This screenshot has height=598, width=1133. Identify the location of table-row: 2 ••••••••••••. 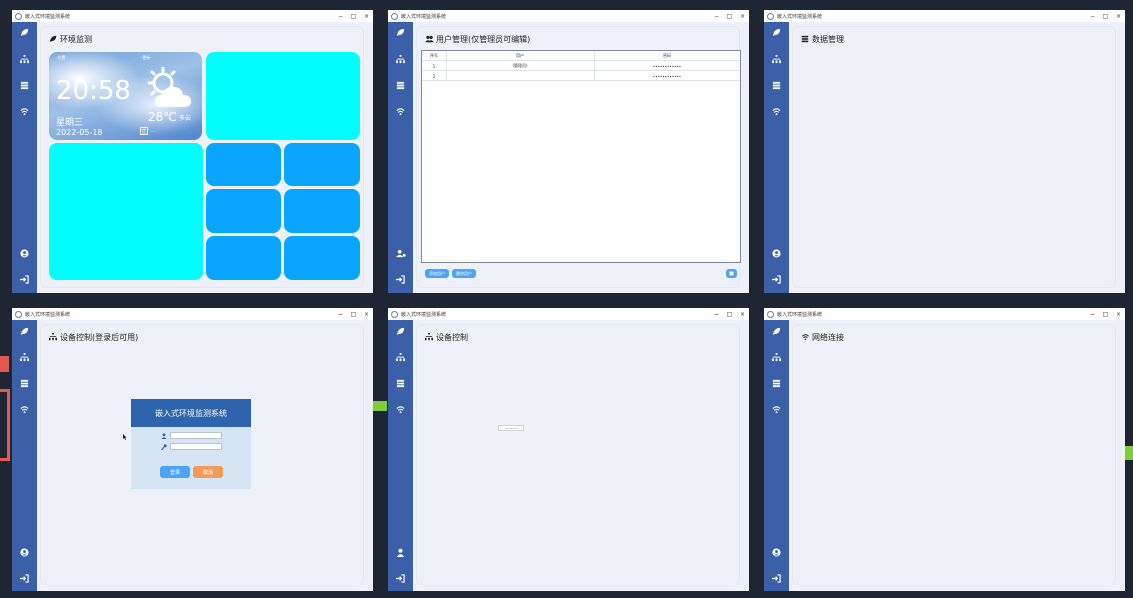
(581, 76).